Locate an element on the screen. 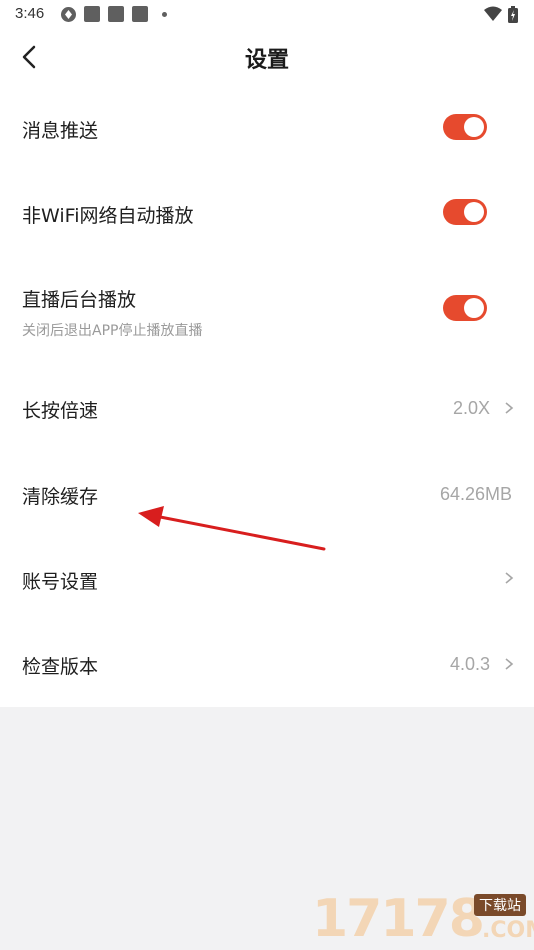 The width and height of the screenshot is (534, 950). wifi-autoplay-toggle is located at coordinates (465, 212).